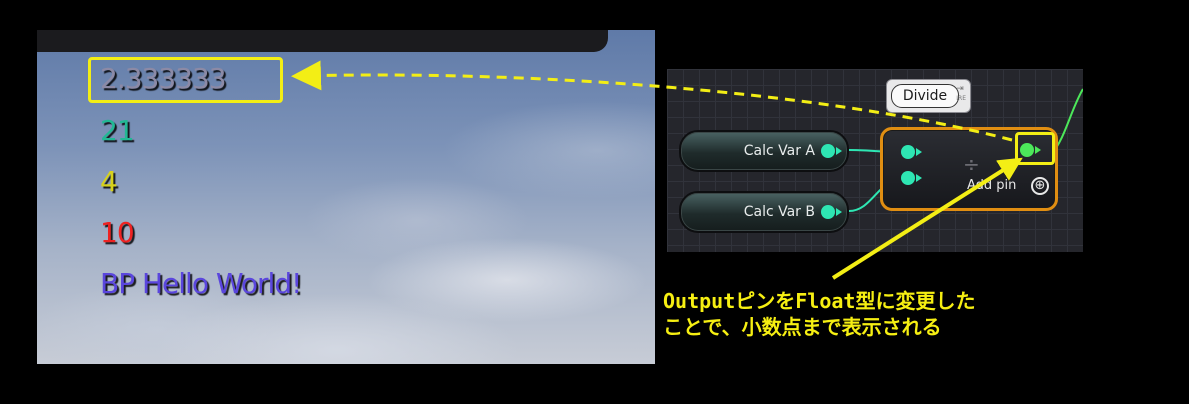  Describe the element at coordinates (819, 301) in the screenshot. I see `annotation-note-line-1: OutputピンをFloat型に変更した` at that location.